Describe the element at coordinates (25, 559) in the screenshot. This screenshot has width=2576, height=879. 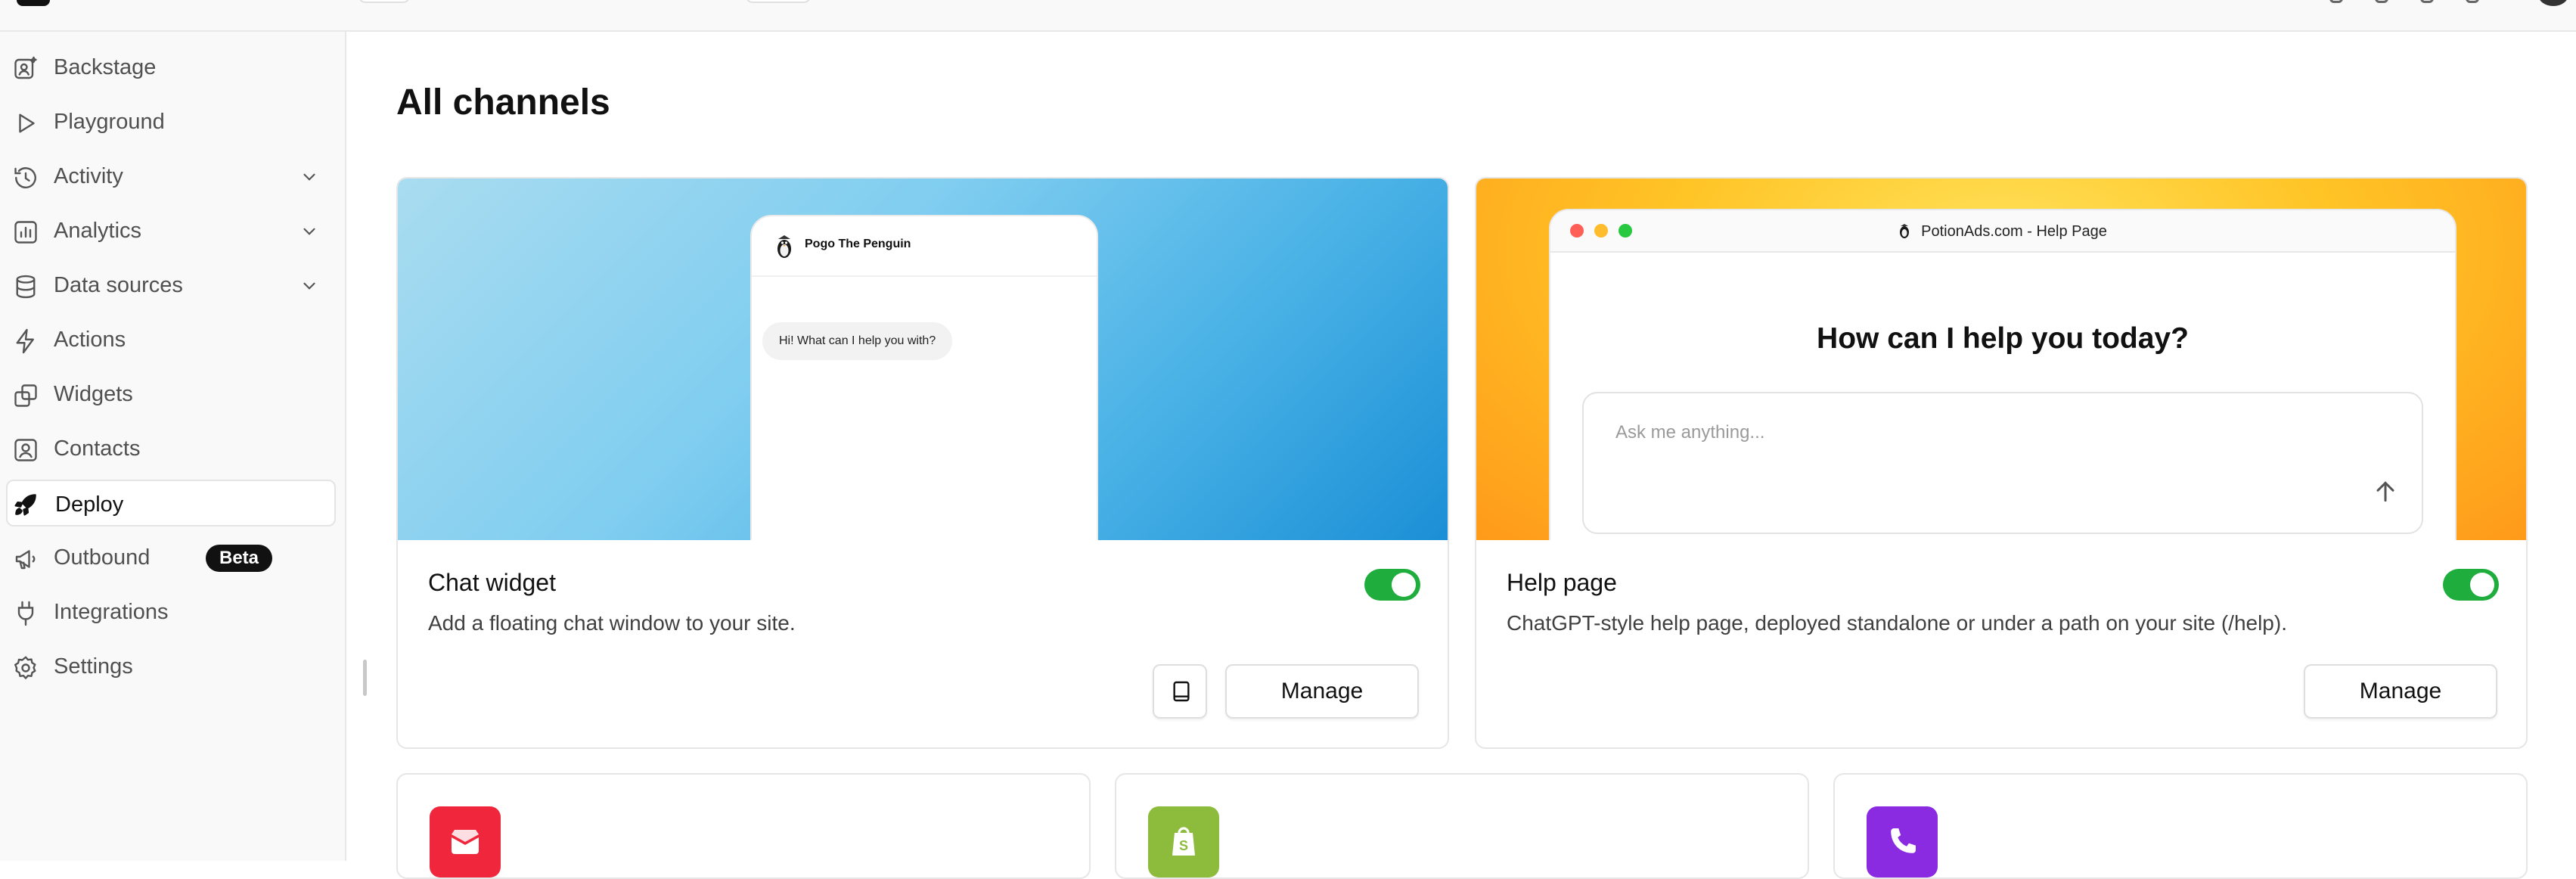
I see `megaphone-icon` at that location.